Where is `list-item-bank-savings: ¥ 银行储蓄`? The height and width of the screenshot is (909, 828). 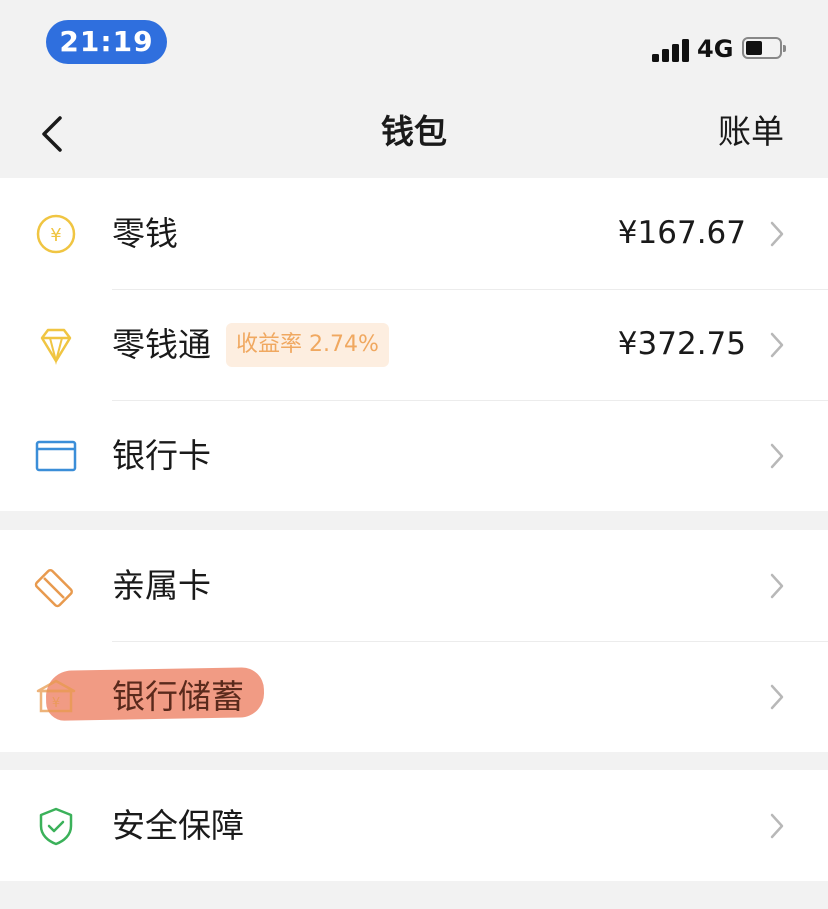
list-item-bank-savings: ¥ 银行储蓄 is located at coordinates (414, 696).